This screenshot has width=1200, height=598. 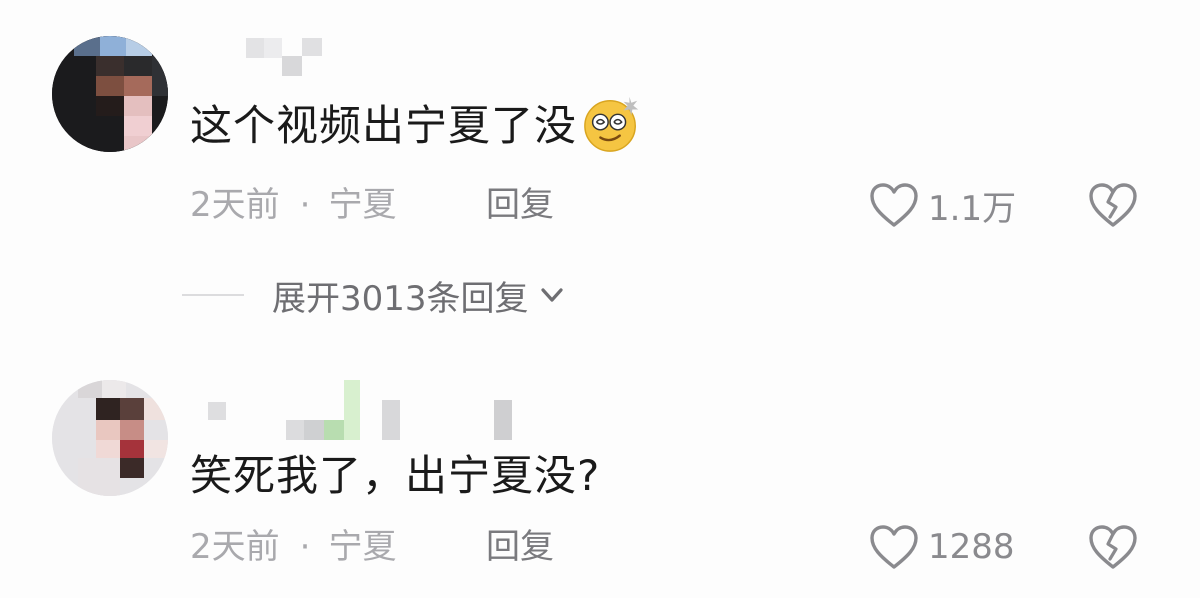 I want to click on comment-body: 这个视频出宁夏了没, so click(x=384, y=125).